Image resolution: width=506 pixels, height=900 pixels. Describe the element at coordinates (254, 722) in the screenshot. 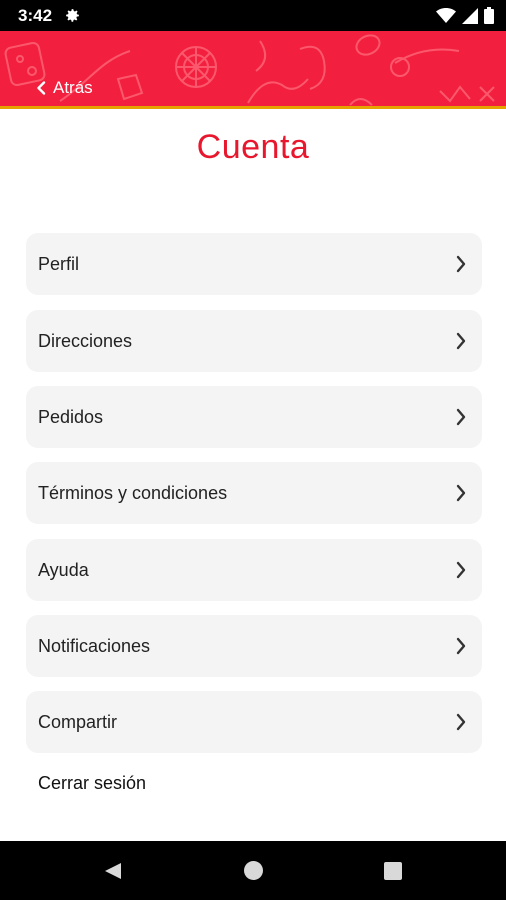

I see `menu-item-compartir: Compartir` at that location.